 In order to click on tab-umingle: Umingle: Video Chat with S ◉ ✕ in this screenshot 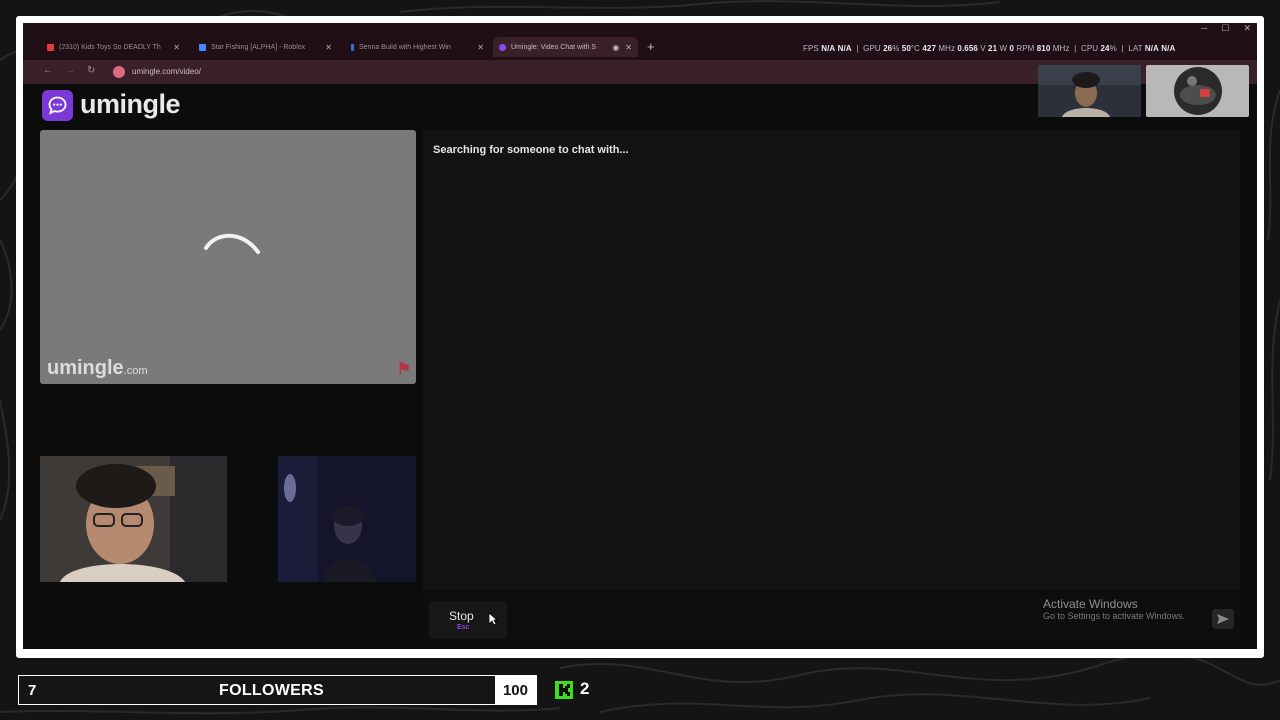, I will do `click(565, 47)`.